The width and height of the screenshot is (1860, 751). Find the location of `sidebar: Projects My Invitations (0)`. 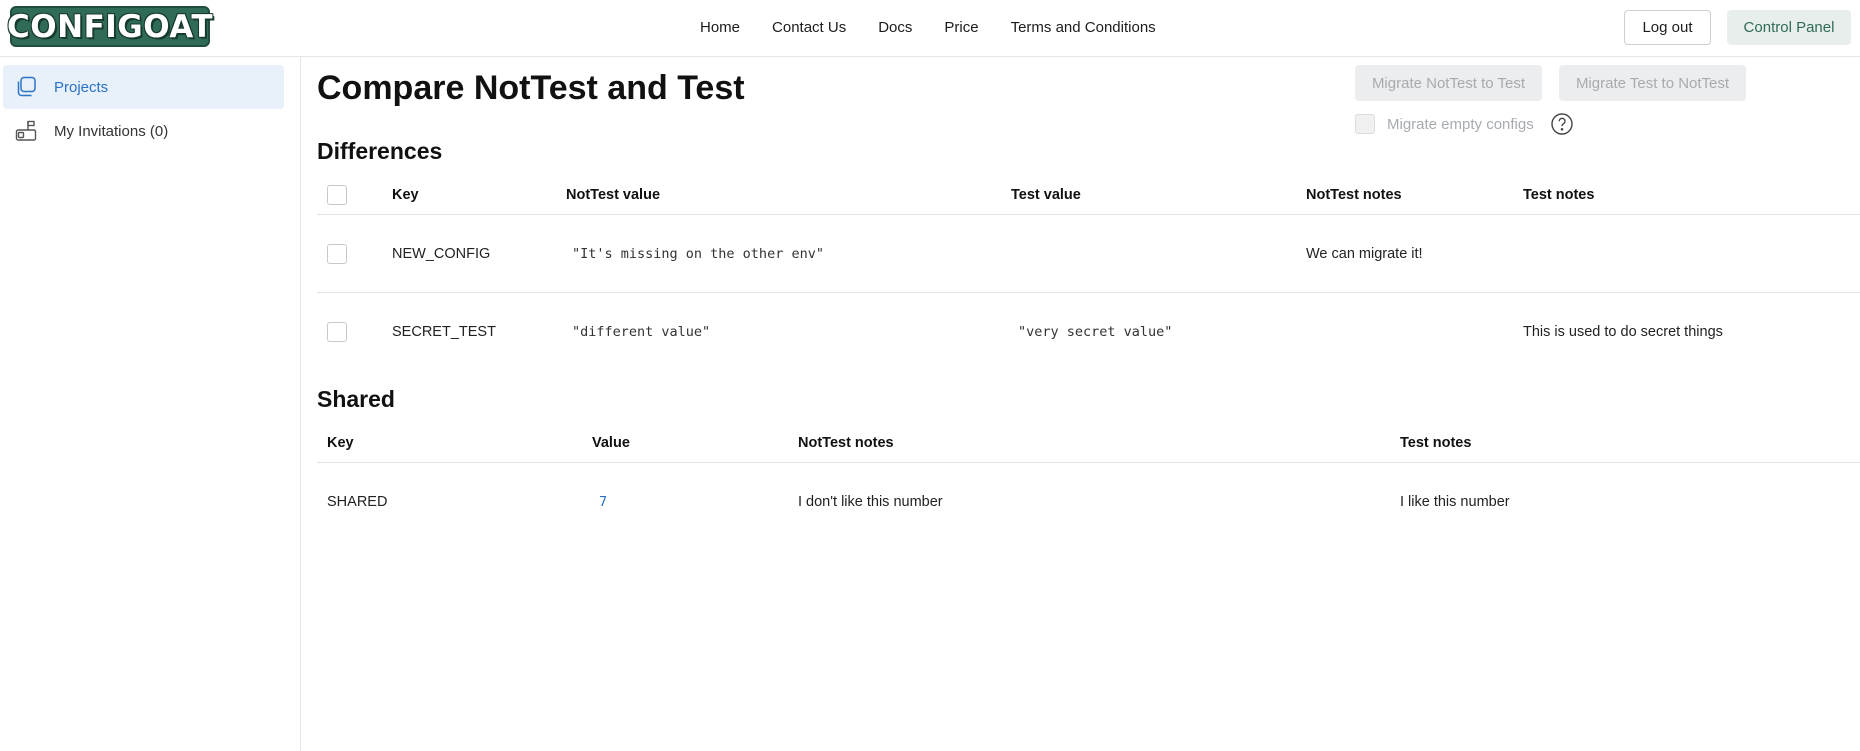

sidebar: Projects My Invitations (0) is located at coordinates (150, 404).